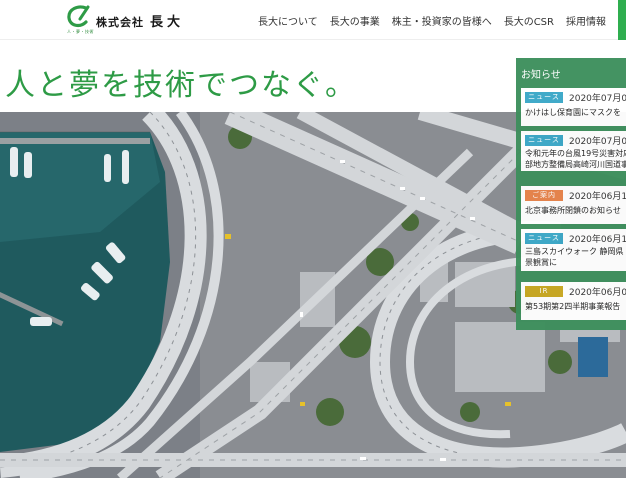  What do you see at coordinates (541, 75) in the screenshot?
I see `news-panel-title: お知らせ` at bounding box center [541, 75].